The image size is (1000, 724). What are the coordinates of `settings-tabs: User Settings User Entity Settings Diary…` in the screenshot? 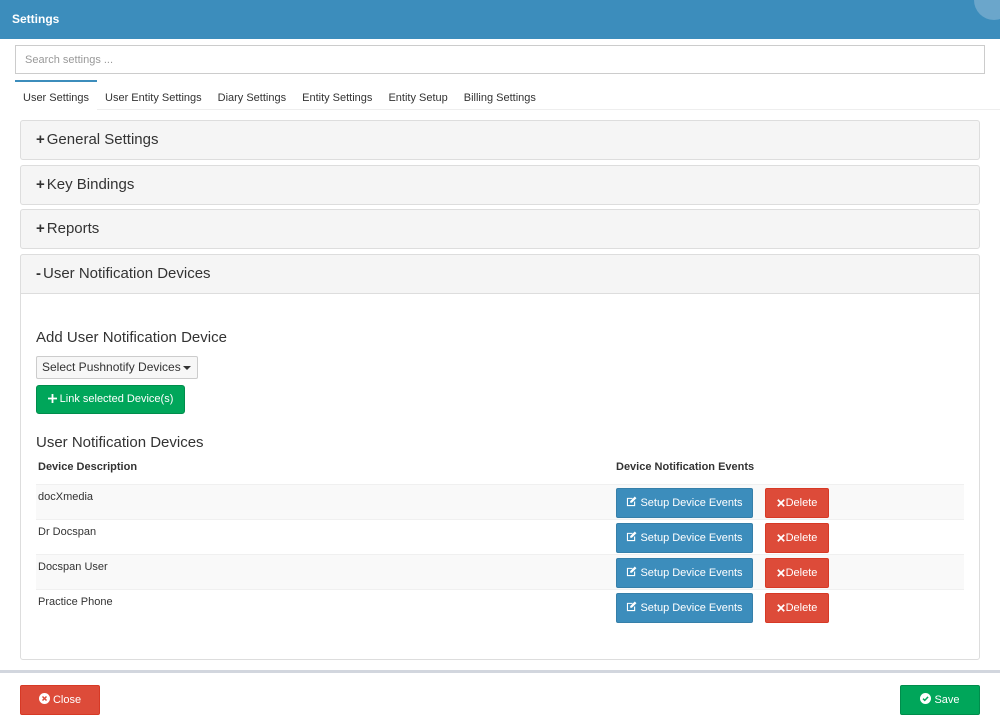 It's located at (507, 95).